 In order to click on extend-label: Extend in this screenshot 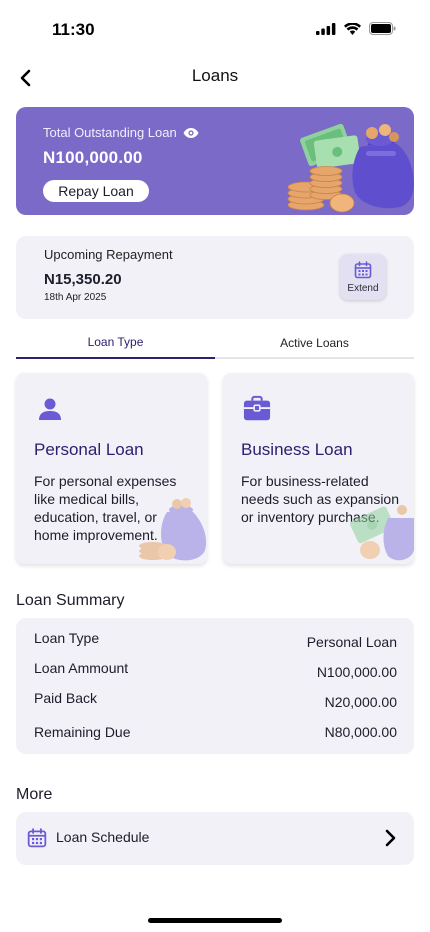, I will do `click(363, 288)`.